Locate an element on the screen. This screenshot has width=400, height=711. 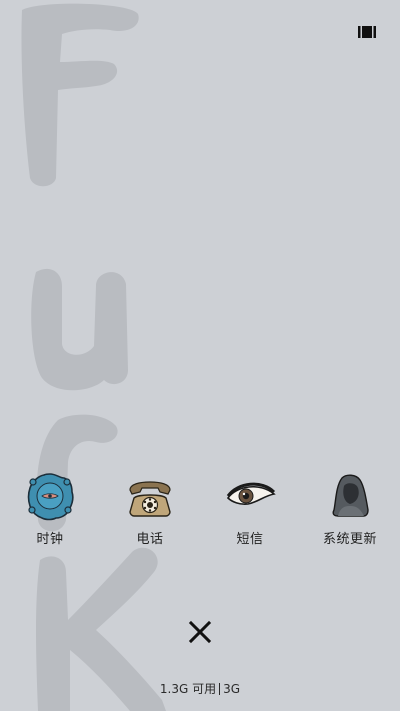
app-system-update: 系统更新 is located at coordinates (350, 515).